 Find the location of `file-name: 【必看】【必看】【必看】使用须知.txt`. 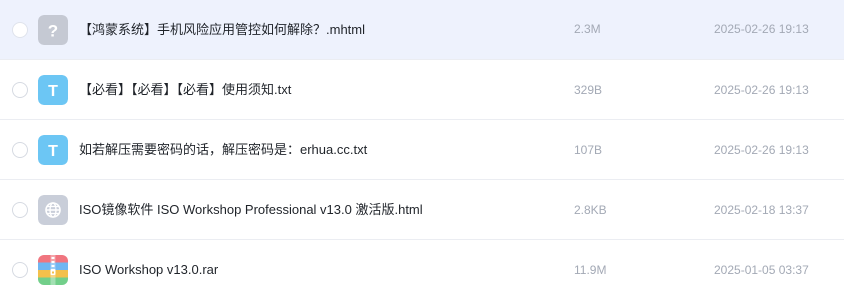

file-name: 【必看】【必看】【必看】使用须知.txt is located at coordinates (185, 90).